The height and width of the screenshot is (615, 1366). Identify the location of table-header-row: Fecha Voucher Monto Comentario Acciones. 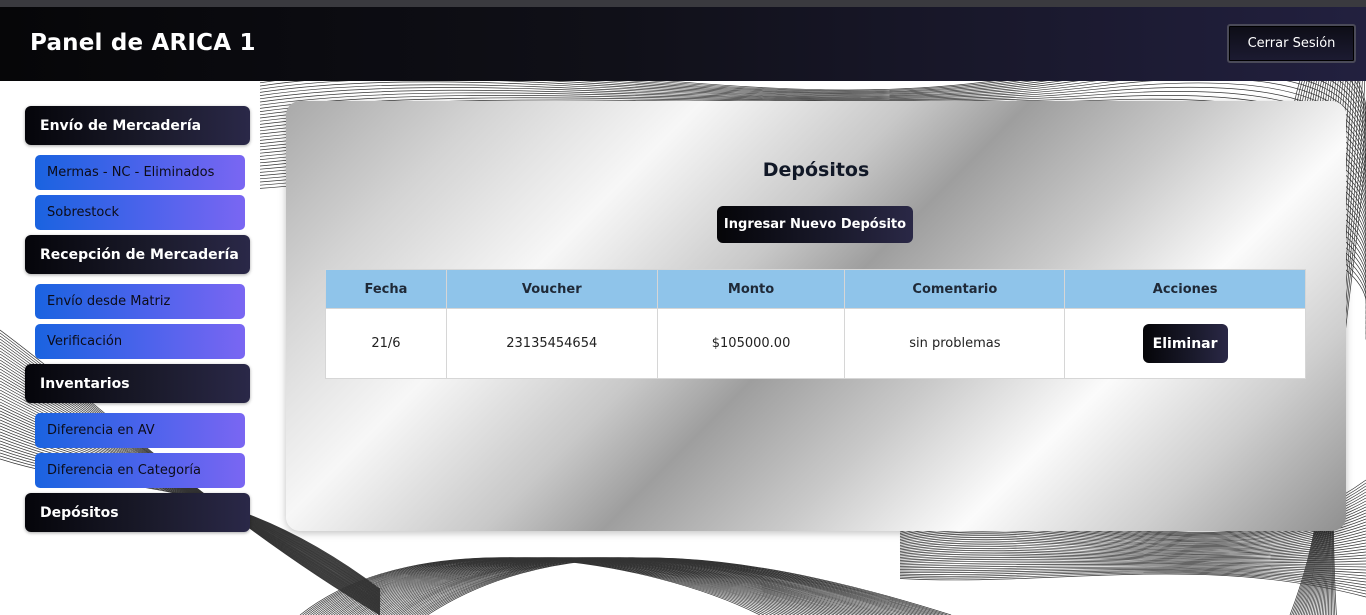
(815, 289).